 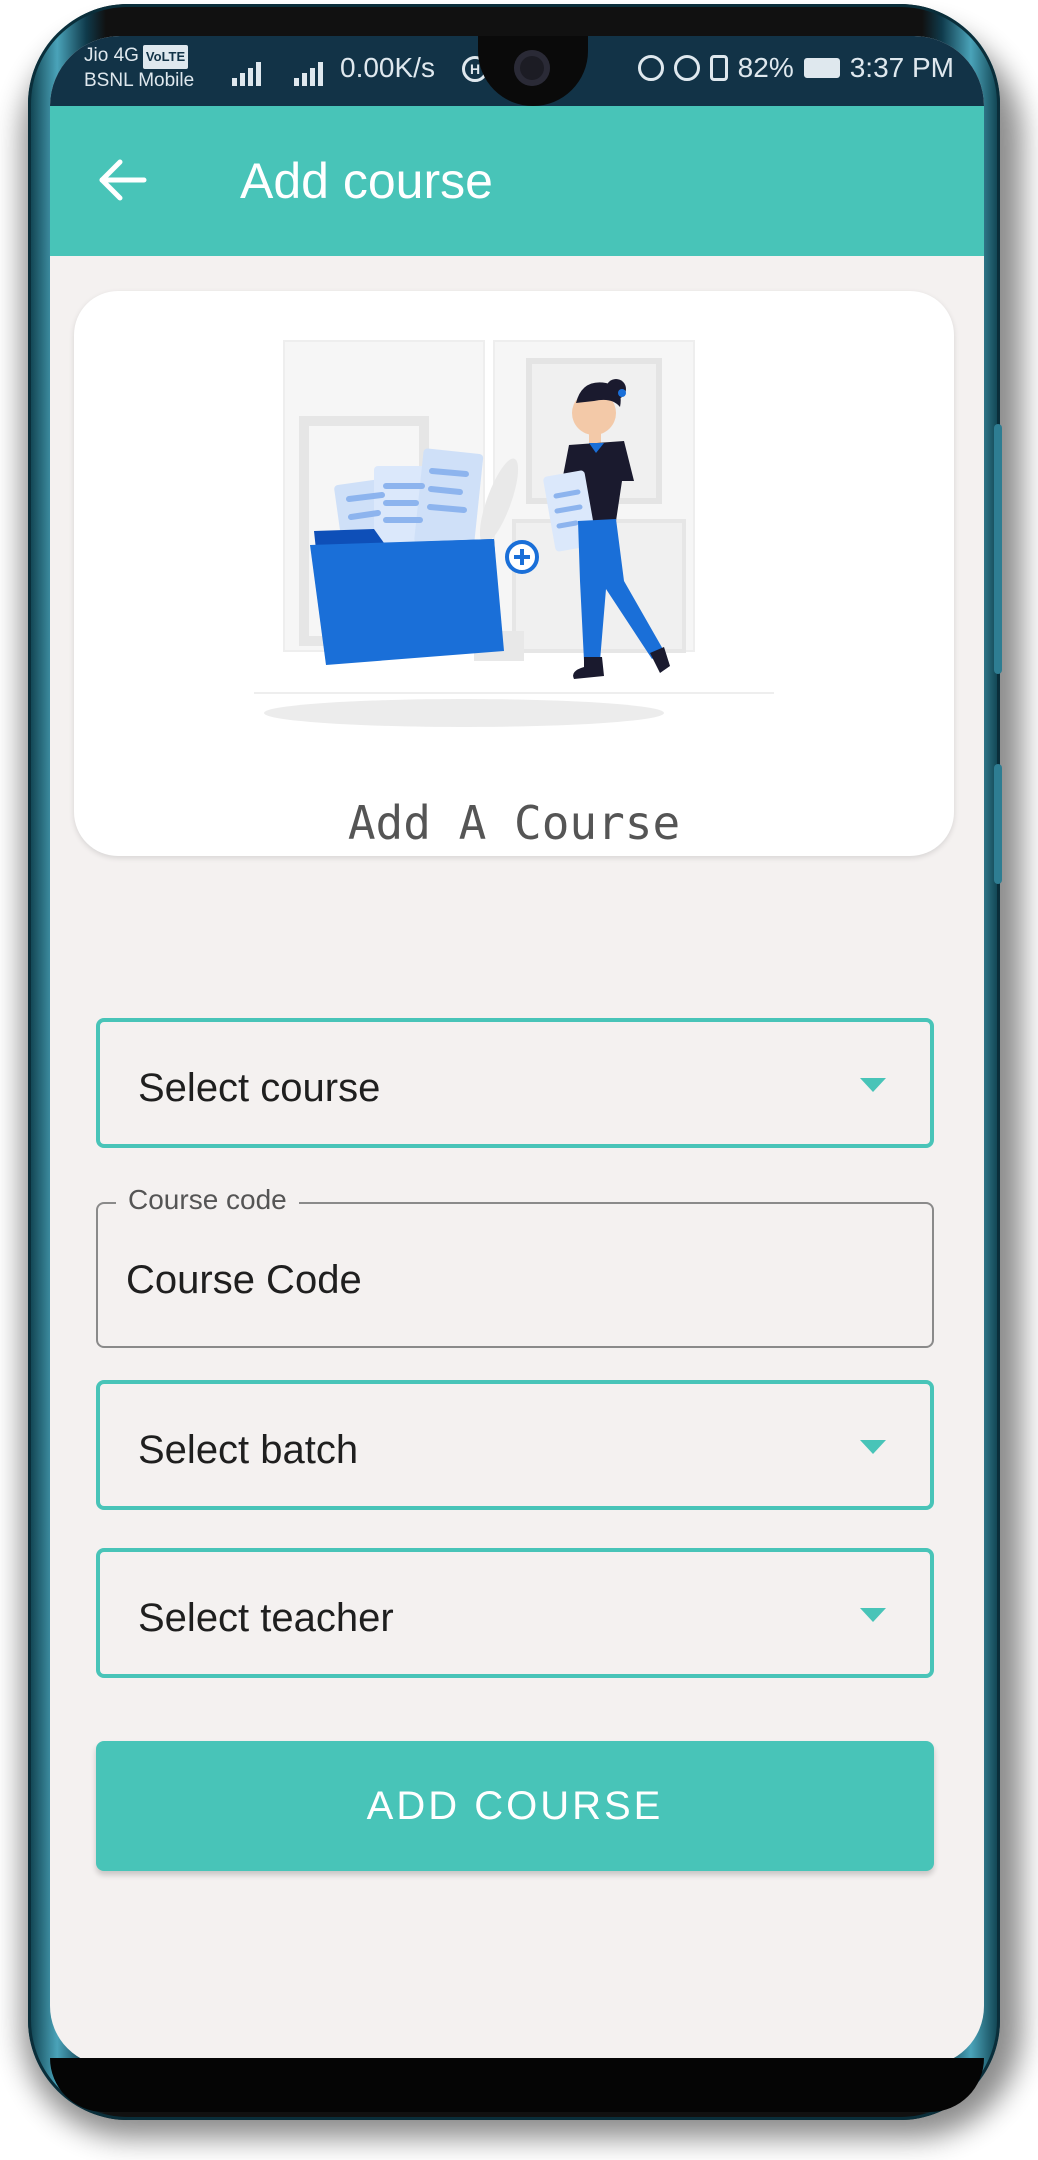 What do you see at coordinates (515, 1445) in the screenshot?
I see `batch-dropdown: Select batch` at bounding box center [515, 1445].